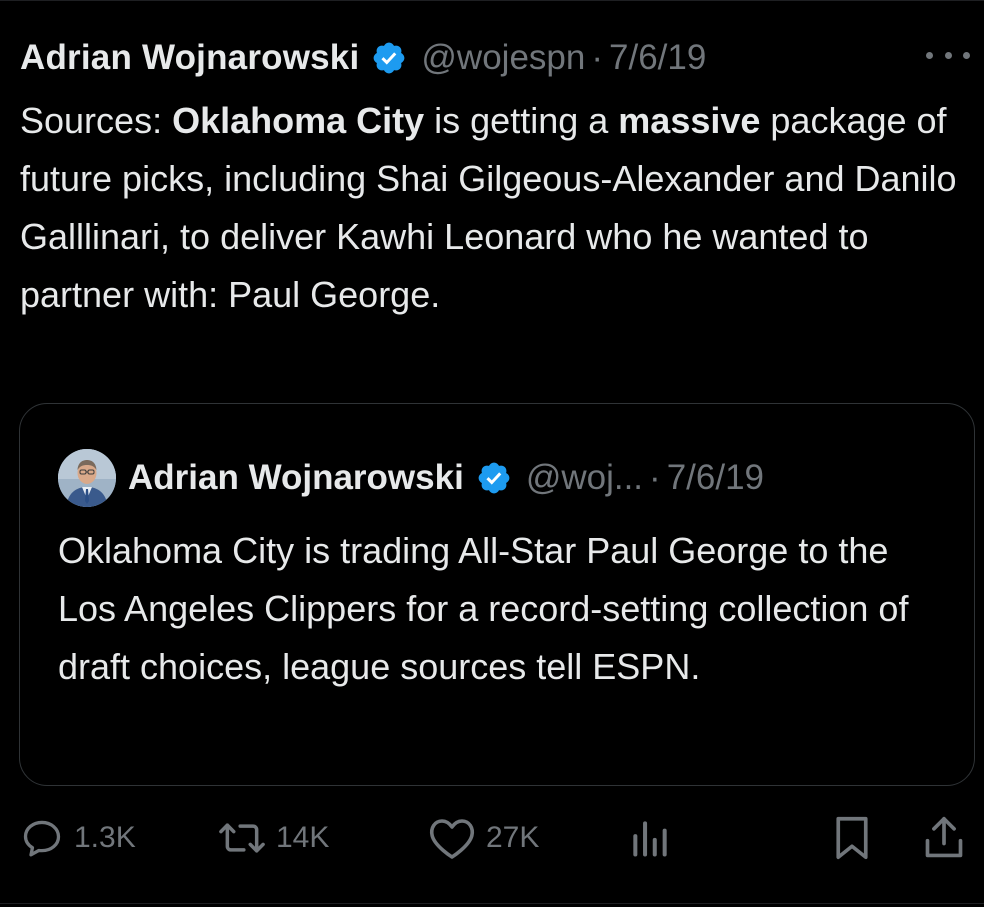 This screenshot has width=984, height=907. What do you see at coordinates (521, 120) in the screenshot?
I see `tweet-body-segment: is getting a` at bounding box center [521, 120].